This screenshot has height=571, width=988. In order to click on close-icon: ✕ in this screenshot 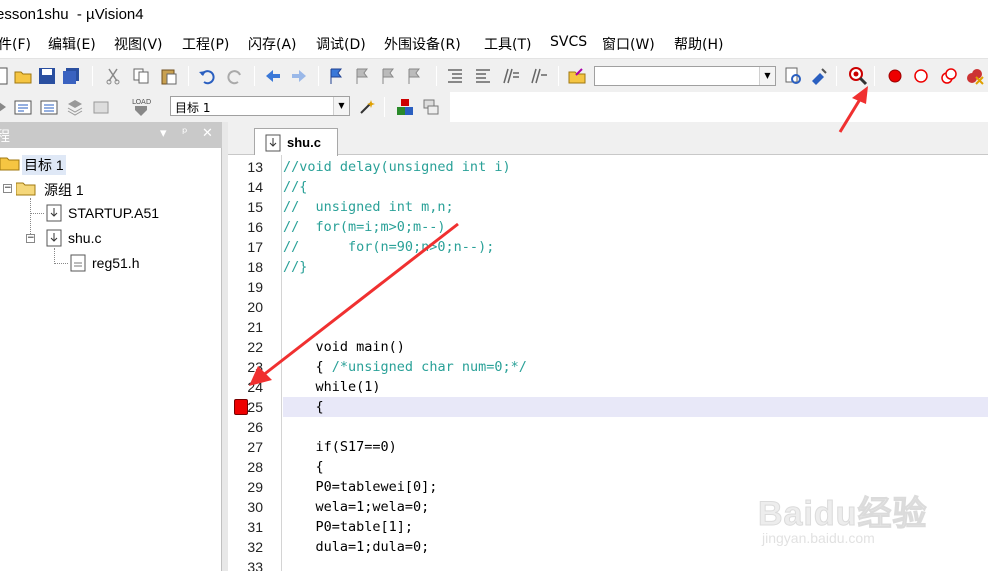, I will do `click(207, 133)`.